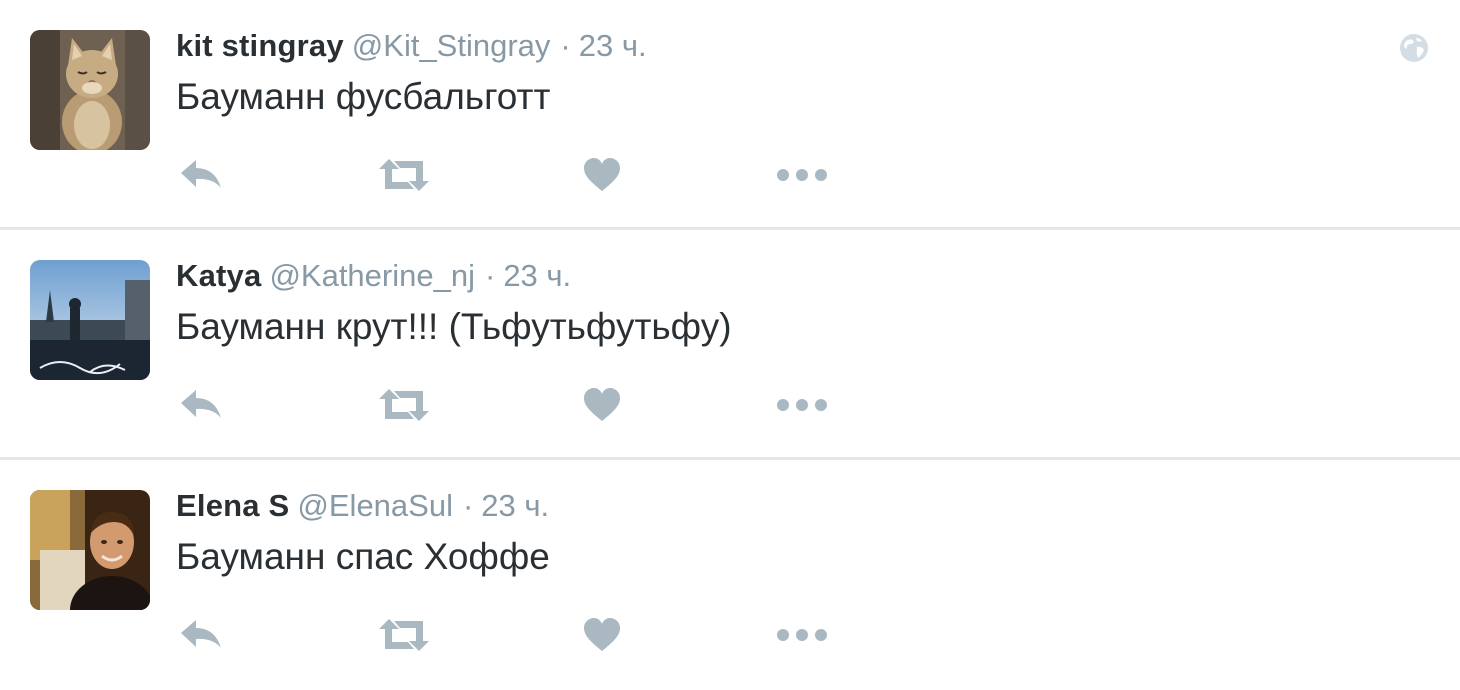 The width and height of the screenshot is (1460, 690). What do you see at coordinates (454, 326) in the screenshot?
I see `tweet-text: Бауманн крут!!! (Тьфутьфутьфу)` at bounding box center [454, 326].